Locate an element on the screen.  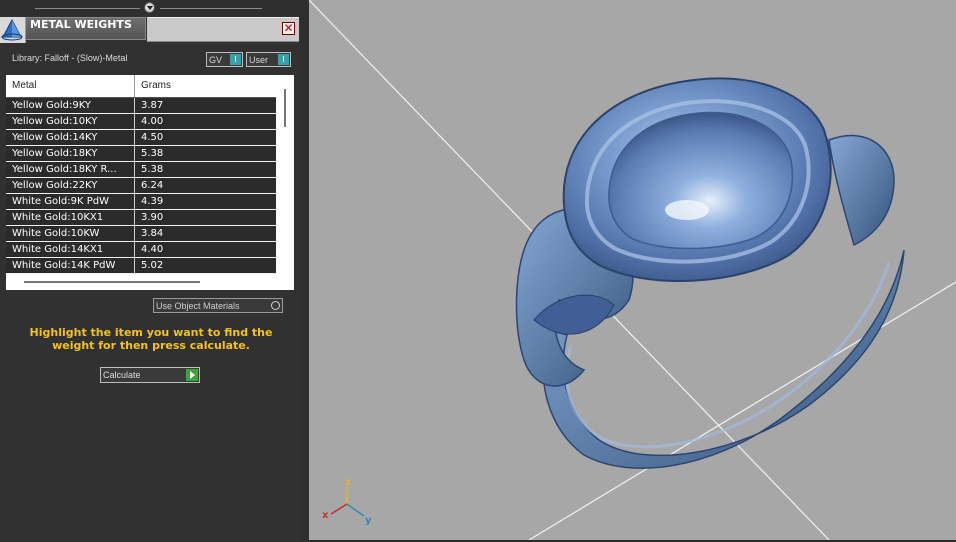
use-object-materials-option: Use Object Materials is located at coordinates (218, 305).